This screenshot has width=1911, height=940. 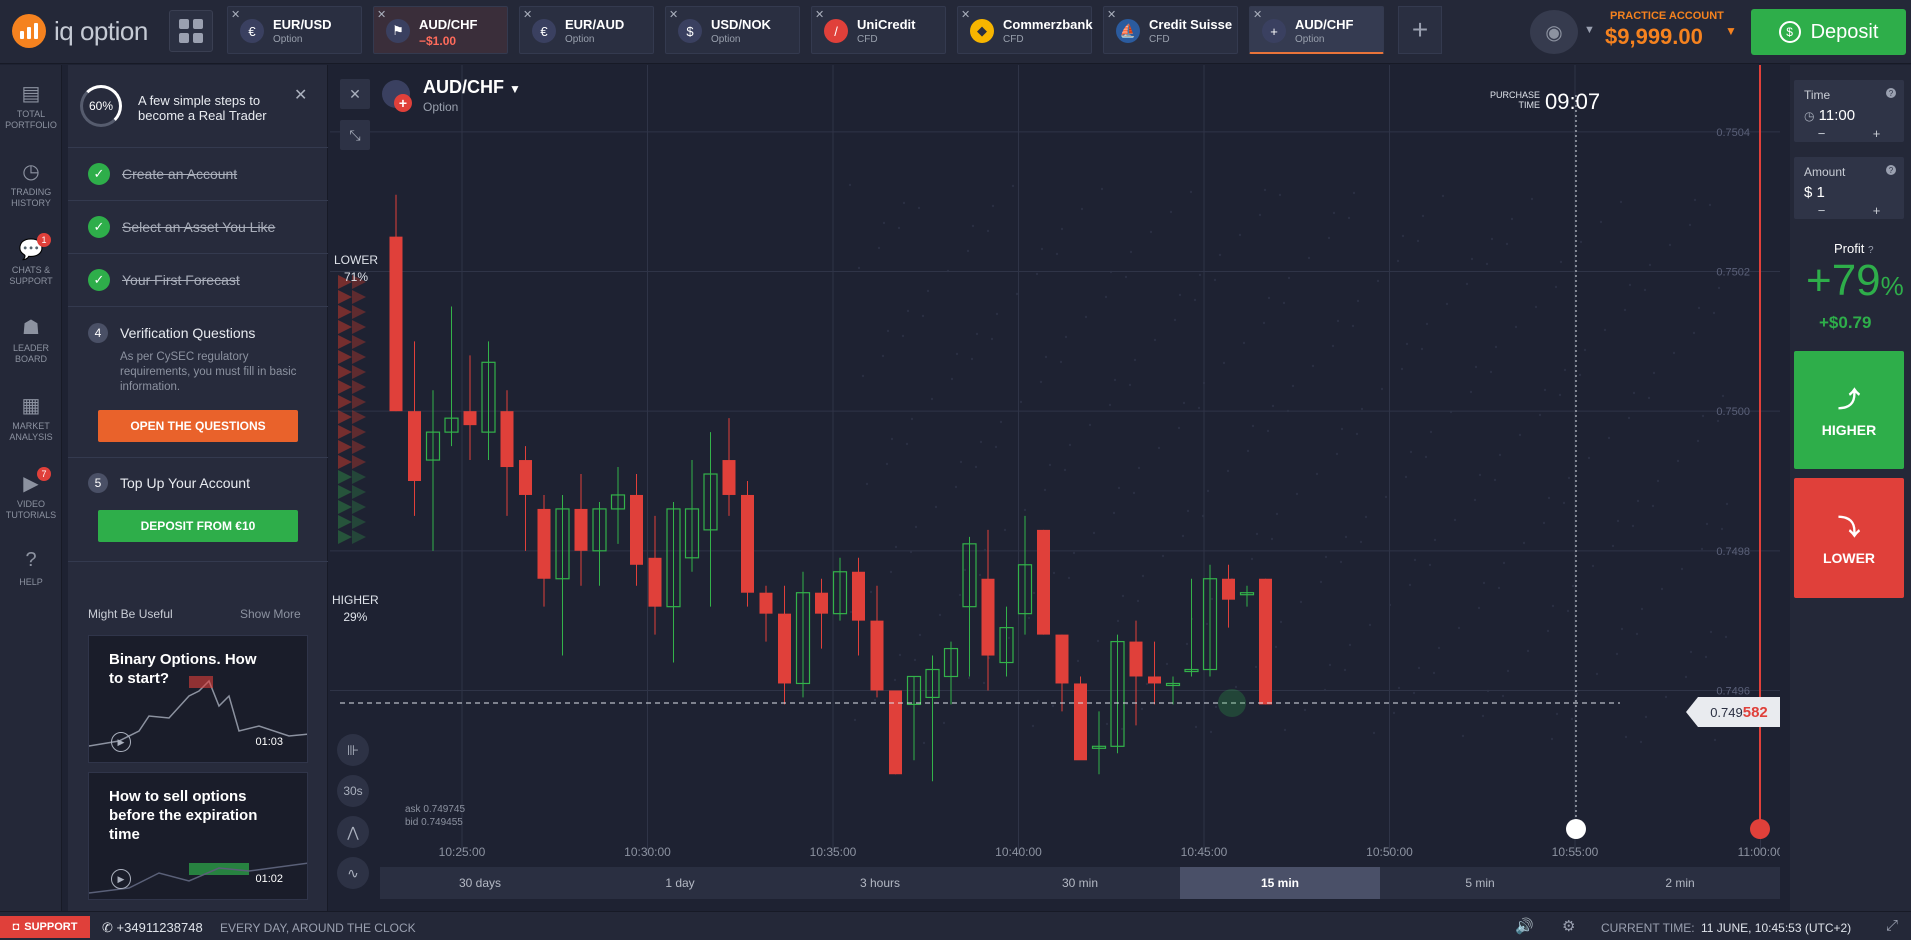 What do you see at coordinates (586, 30) in the screenshot?
I see `asset-tab-3: ✕ € EUR/AUD Option` at bounding box center [586, 30].